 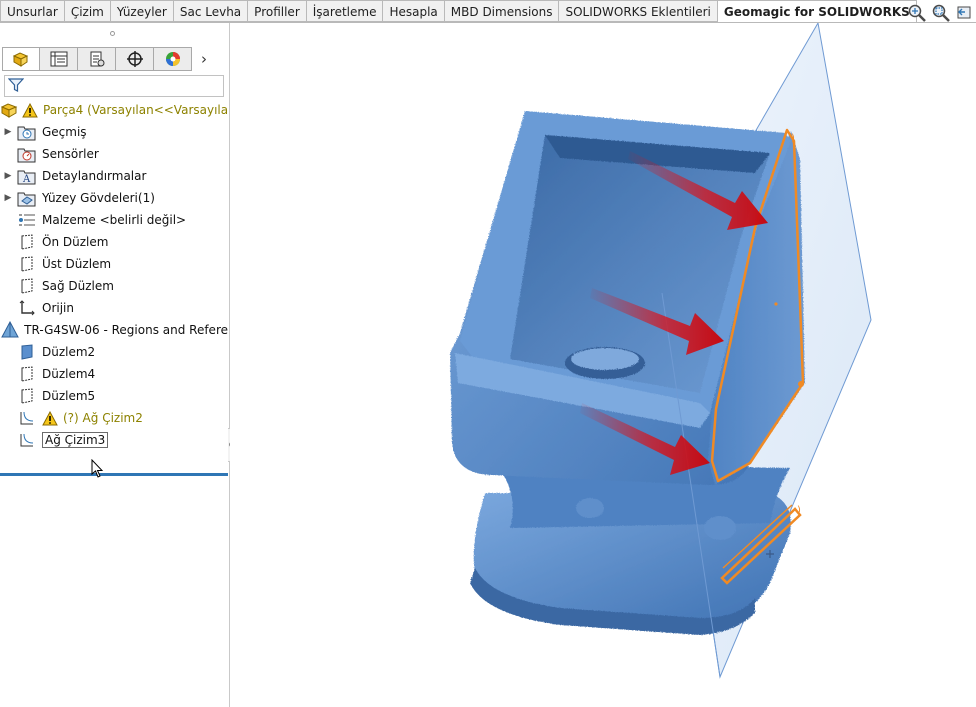 I want to click on tree-item-label: Ağ Çizim3, so click(x=75, y=440).